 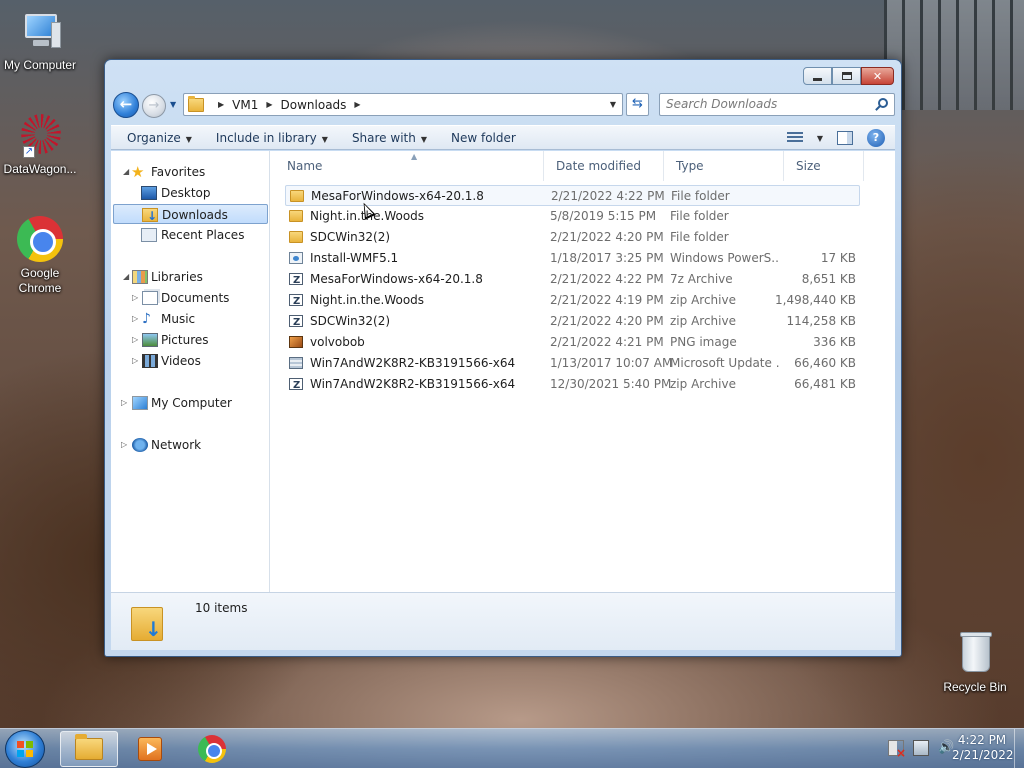 What do you see at coordinates (794, 138) in the screenshot?
I see `change-view-icon` at bounding box center [794, 138].